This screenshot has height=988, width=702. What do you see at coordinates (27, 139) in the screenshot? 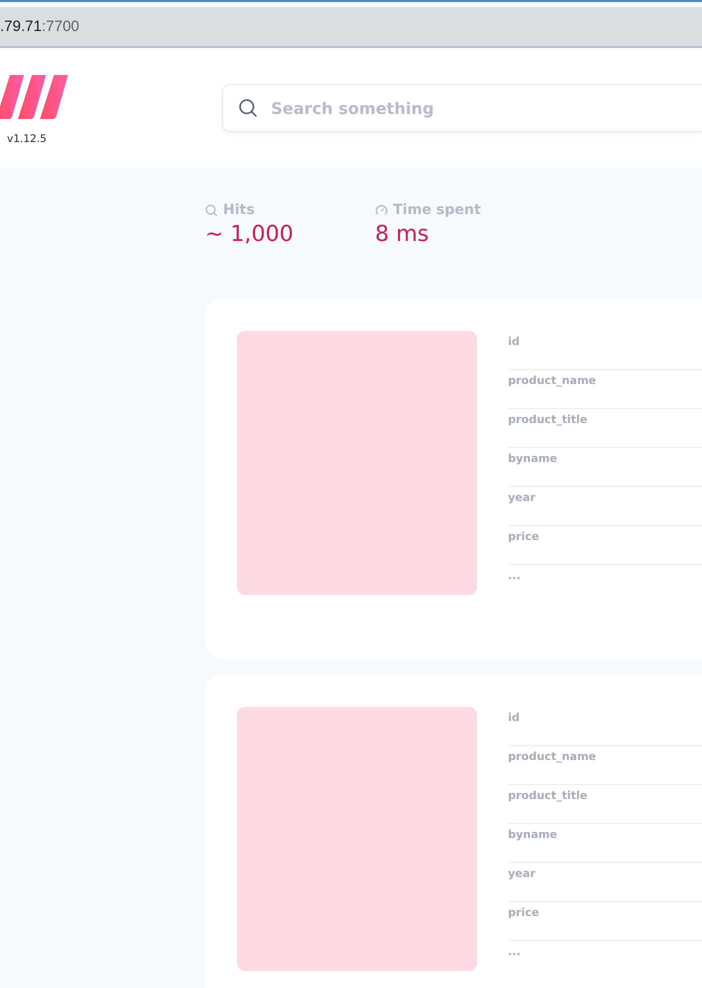
I see `version-label: v1.12.5` at bounding box center [27, 139].